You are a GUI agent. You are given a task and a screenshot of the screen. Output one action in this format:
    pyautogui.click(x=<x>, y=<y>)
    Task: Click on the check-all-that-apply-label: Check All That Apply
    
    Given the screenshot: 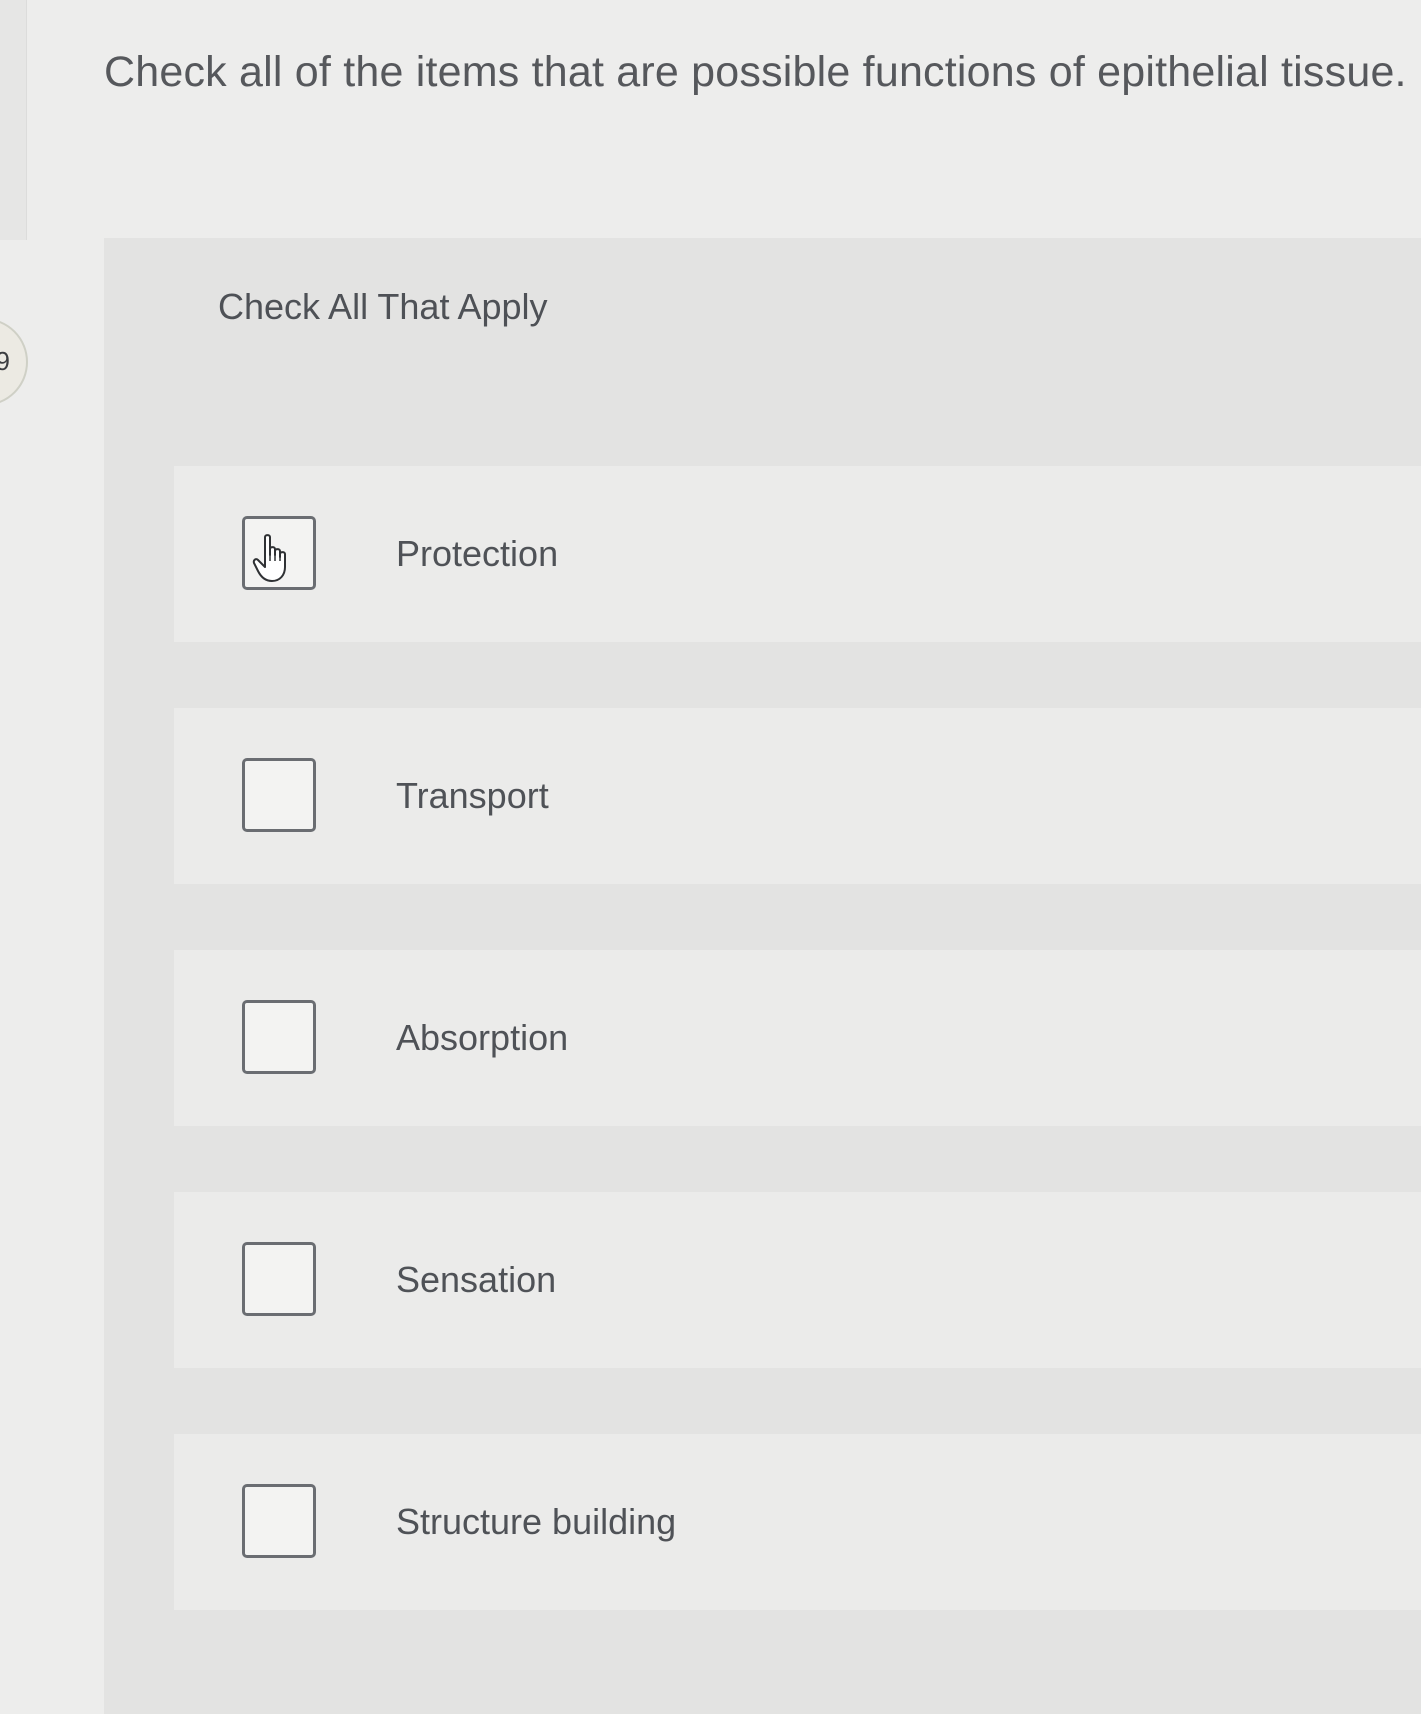 What is the action you would take?
    pyautogui.click(x=383, y=306)
    